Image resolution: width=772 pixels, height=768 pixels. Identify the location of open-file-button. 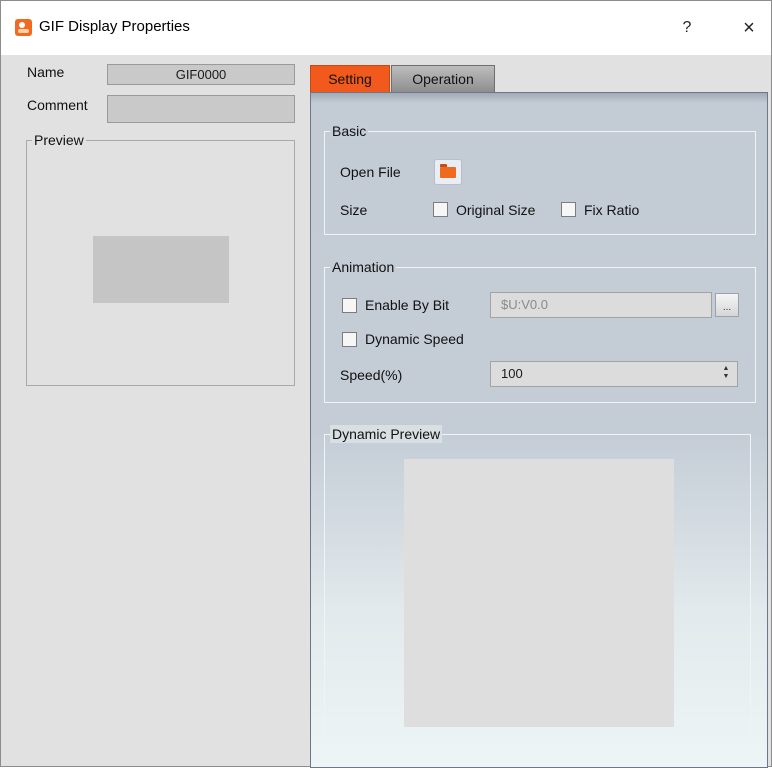
(448, 172).